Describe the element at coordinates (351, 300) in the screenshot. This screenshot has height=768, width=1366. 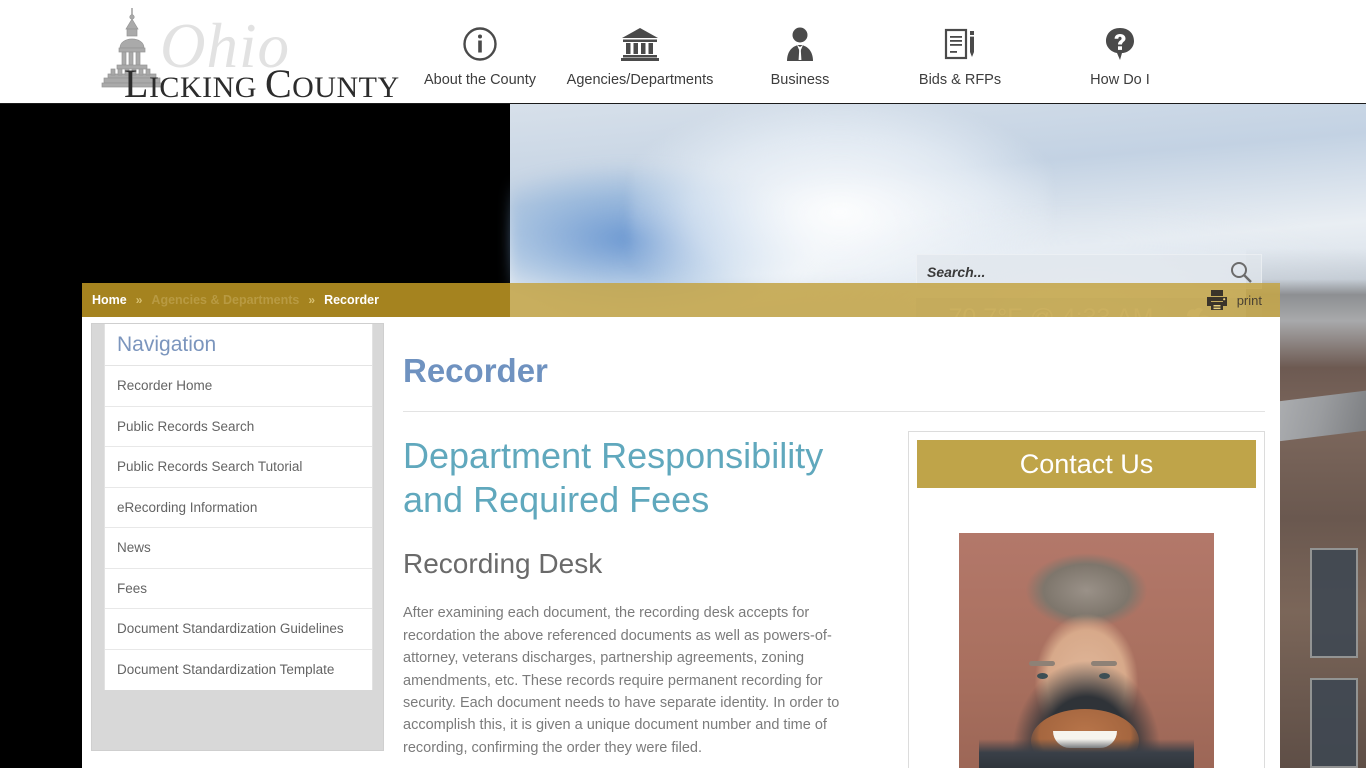
I see `breadcrumb-item-current: Recorder` at that location.